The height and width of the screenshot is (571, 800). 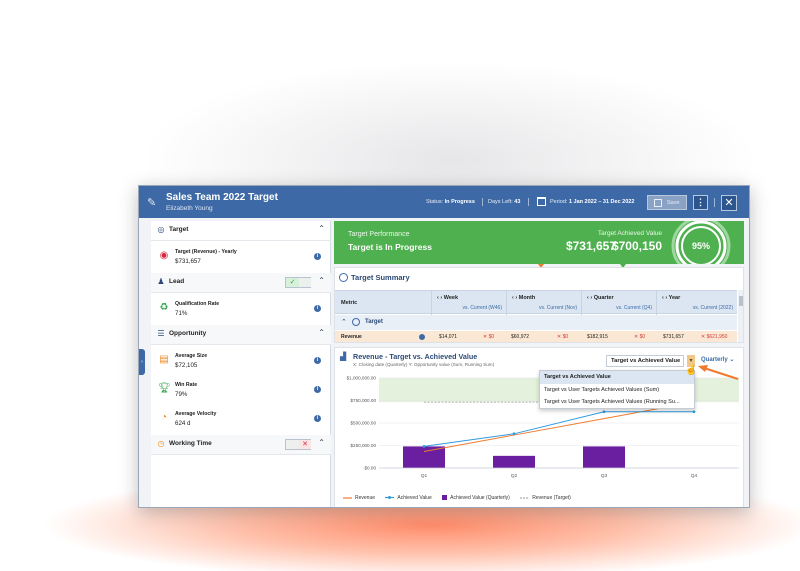 I want to click on sidebar-item-qualification-rate: ♻ Qualification Rate 71% i, so click(x=241, y=309).